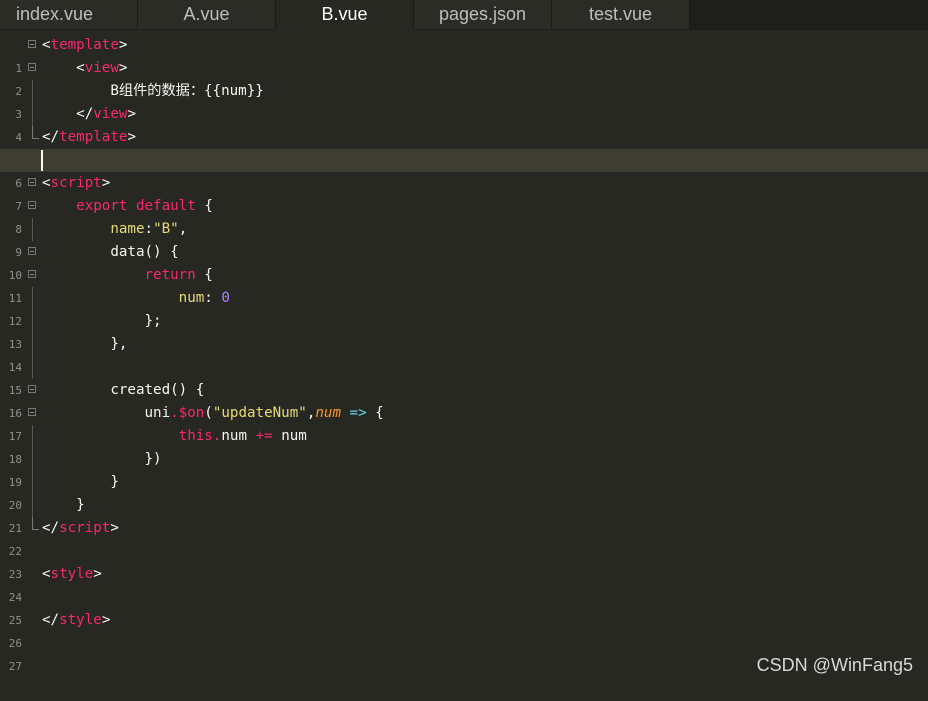  Describe the element at coordinates (464, 261) in the screenshot. I see `code-line: 10 data() {` at that location.